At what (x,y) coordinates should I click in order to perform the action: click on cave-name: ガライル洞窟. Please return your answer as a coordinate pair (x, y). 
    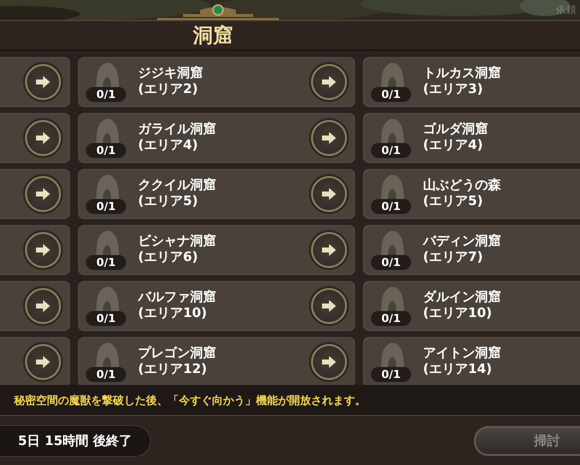
    Looking at the image, I should click on (177, 130).